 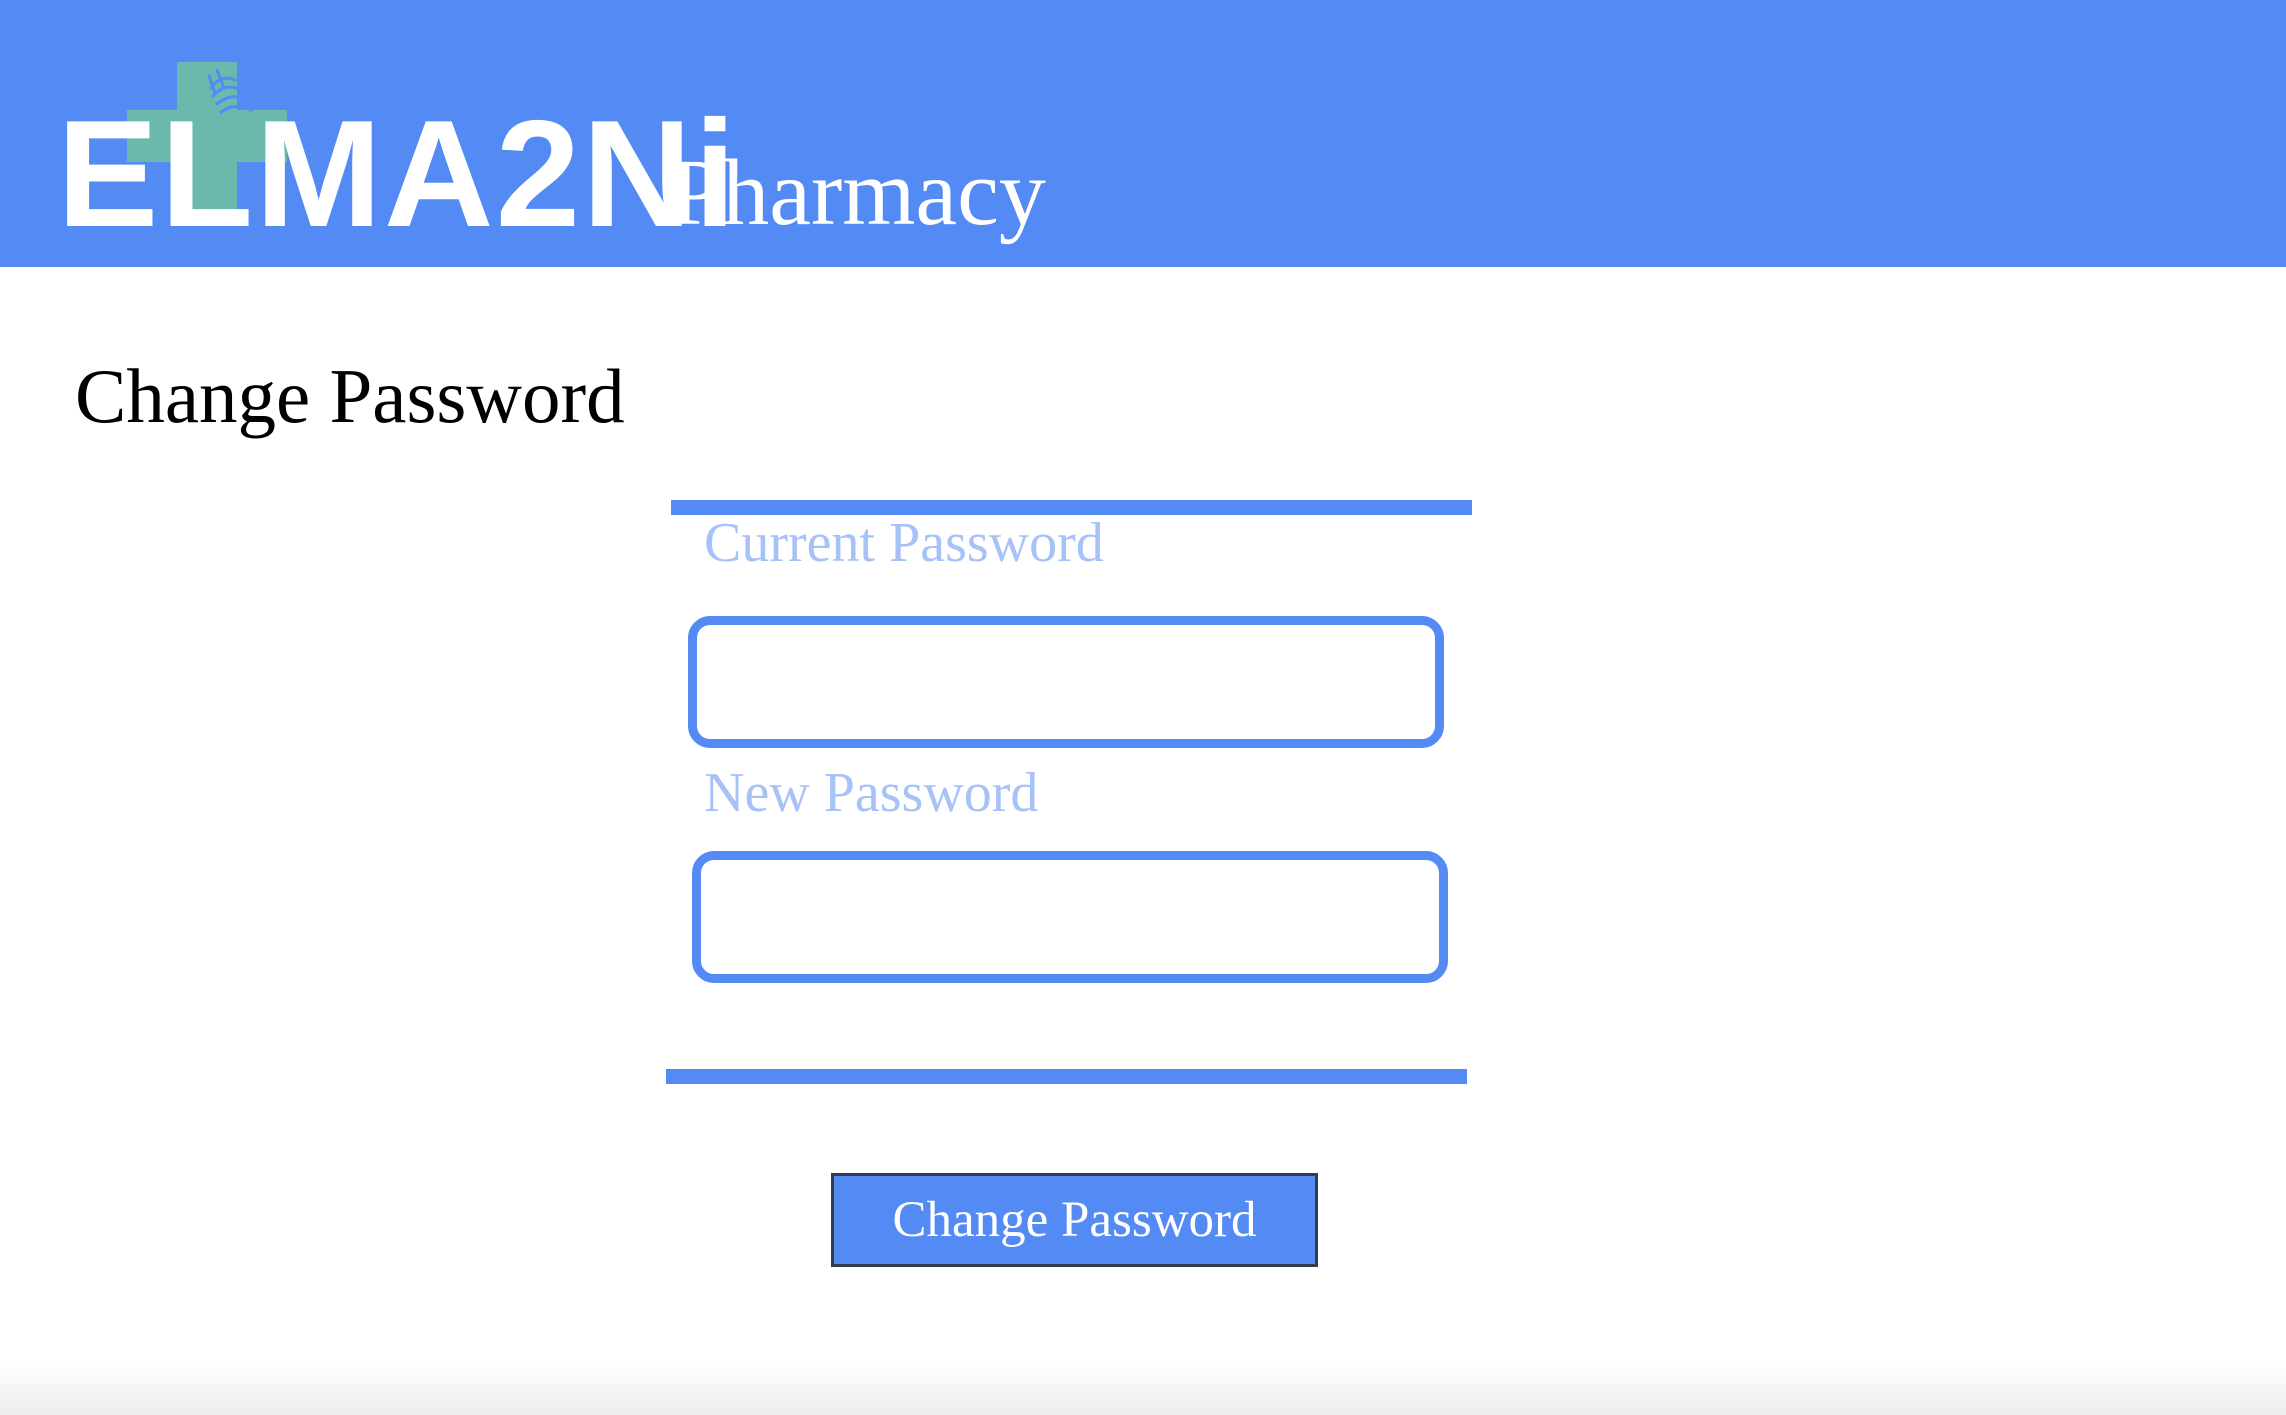 I want to click on page-title: Change Password, so click(x=350, y=396).